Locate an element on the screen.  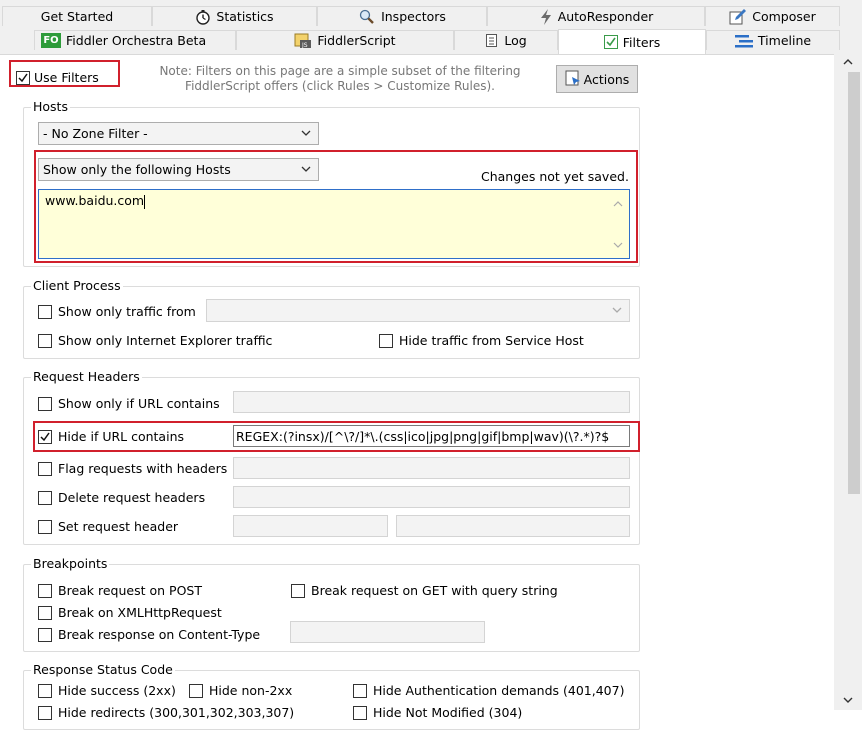
show-only-ie-label: Show only Internet Explorer traffic is located at coordinates (165, 340).